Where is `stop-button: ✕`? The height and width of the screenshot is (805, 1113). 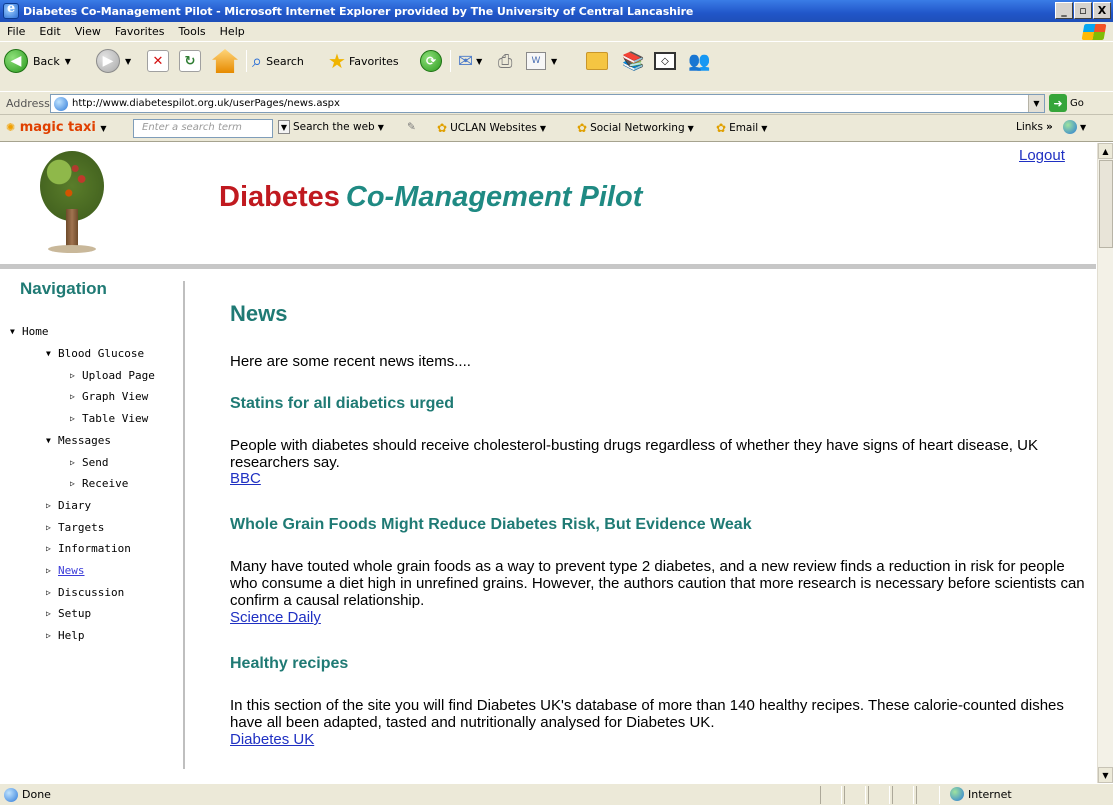 stop-button: ✕ is located at coordinates (158, 61).